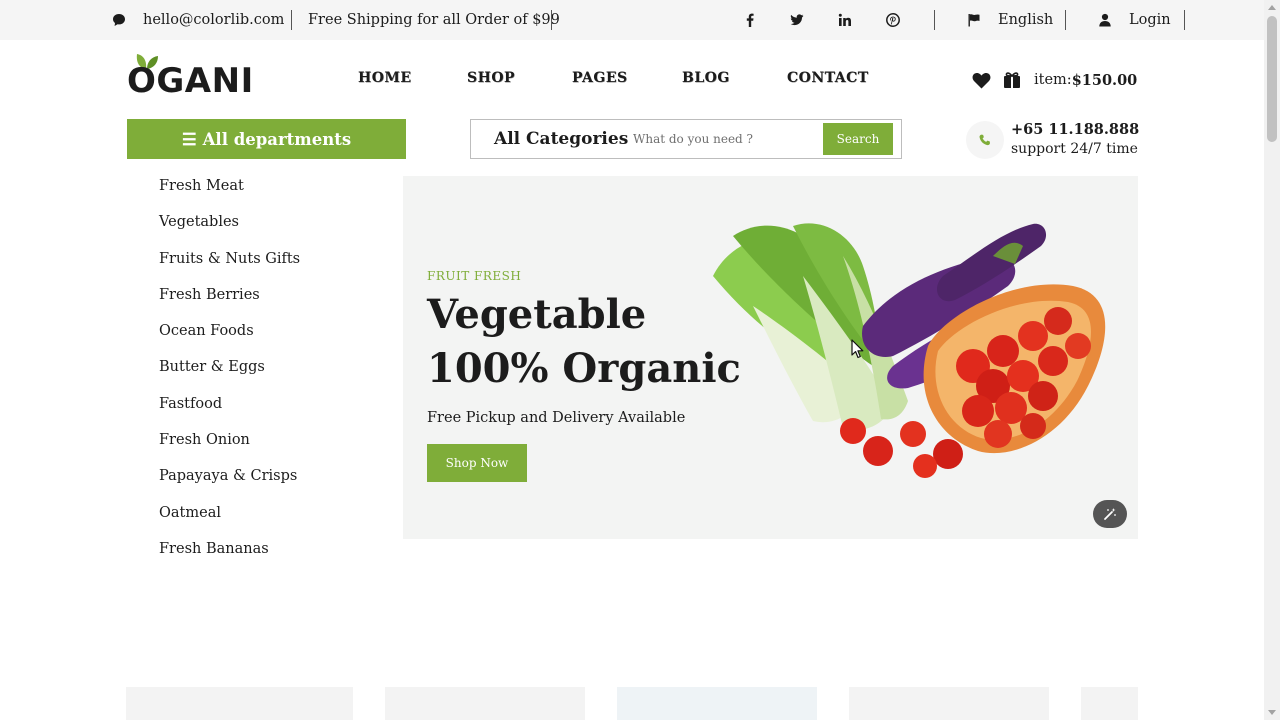  Describe the element at coordinates (845, 20) in the screenshot. I see `linkedin-icon` at that location.